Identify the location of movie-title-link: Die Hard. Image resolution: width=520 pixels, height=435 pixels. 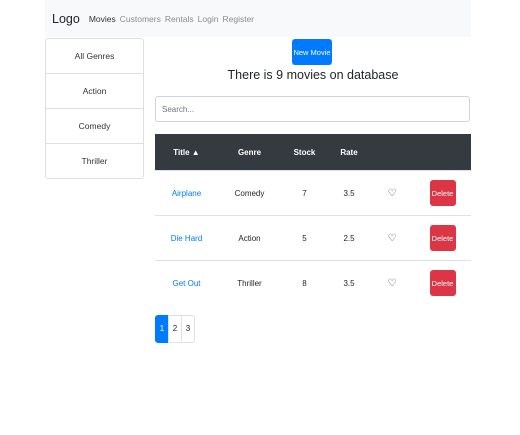
(187, 238).